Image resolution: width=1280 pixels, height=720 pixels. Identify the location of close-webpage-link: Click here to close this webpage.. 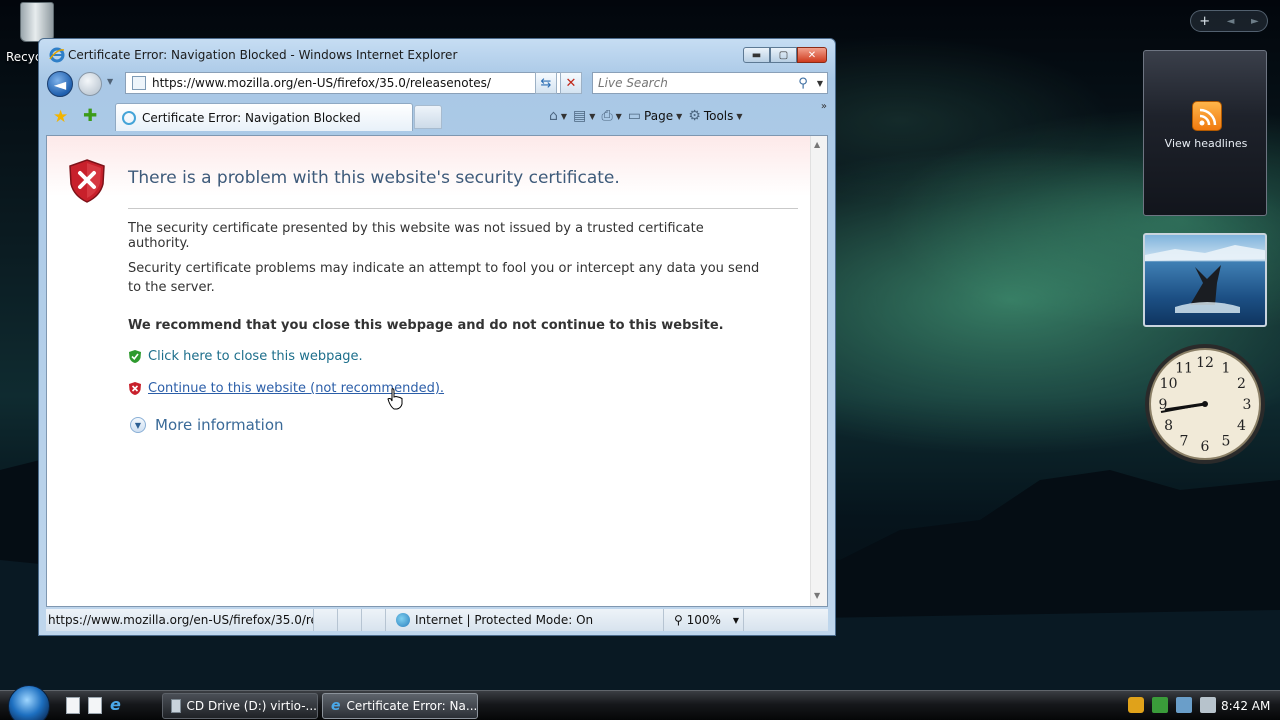
(255, 356).